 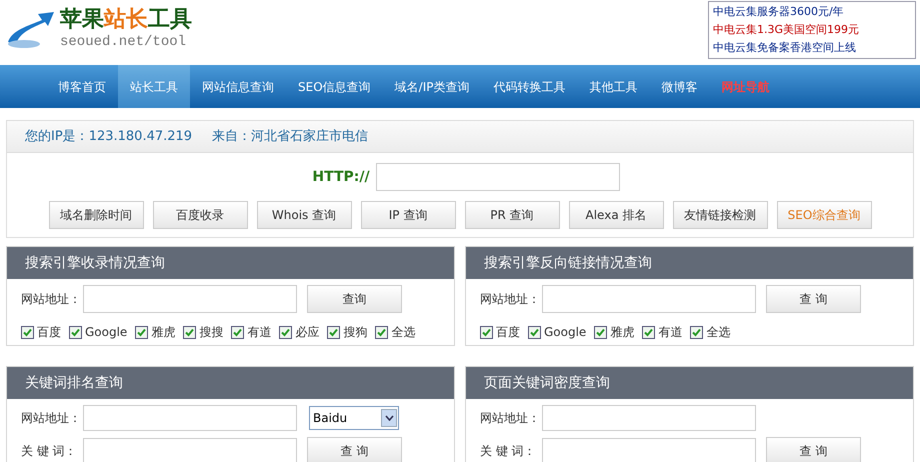 What do you see at coordinates (812, 12) in the screenshot?
I see `ad-link: 中电云集服务器3600元/年` at bounding box center [812, 12].